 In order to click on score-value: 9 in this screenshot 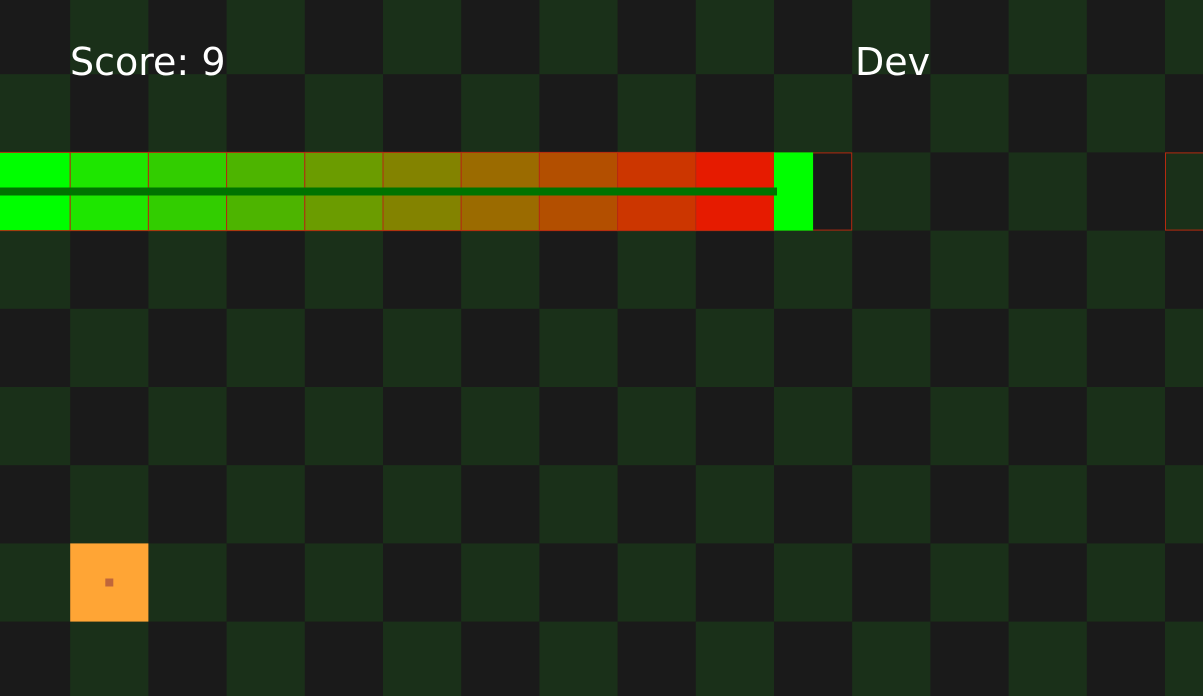, I will do `click(213, 62)`.